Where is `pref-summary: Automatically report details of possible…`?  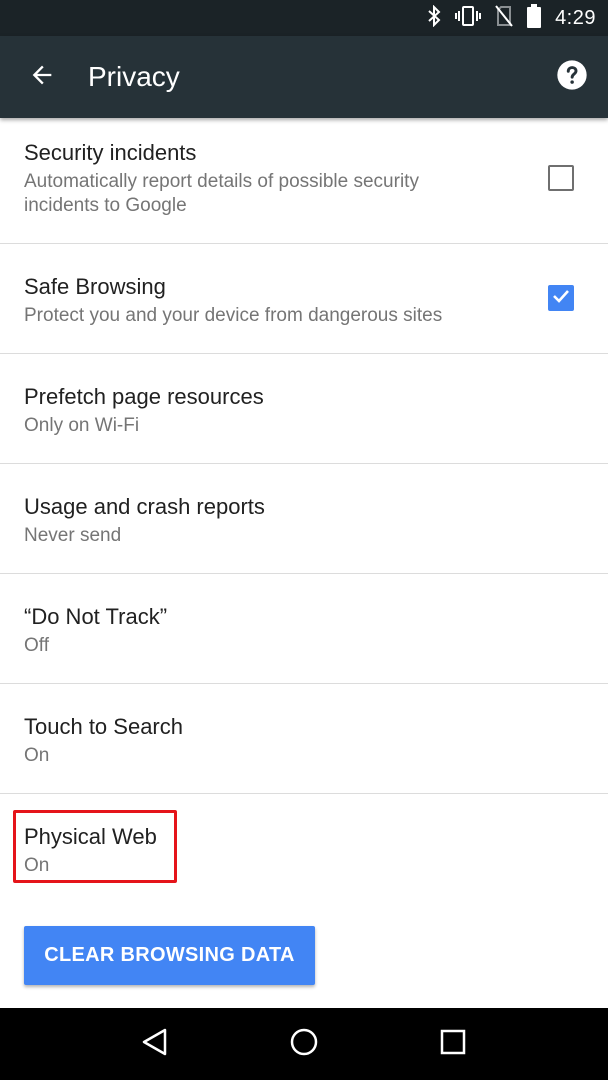
pref-summary: Automatically report details of possible… is located at coordinates (221, 193).